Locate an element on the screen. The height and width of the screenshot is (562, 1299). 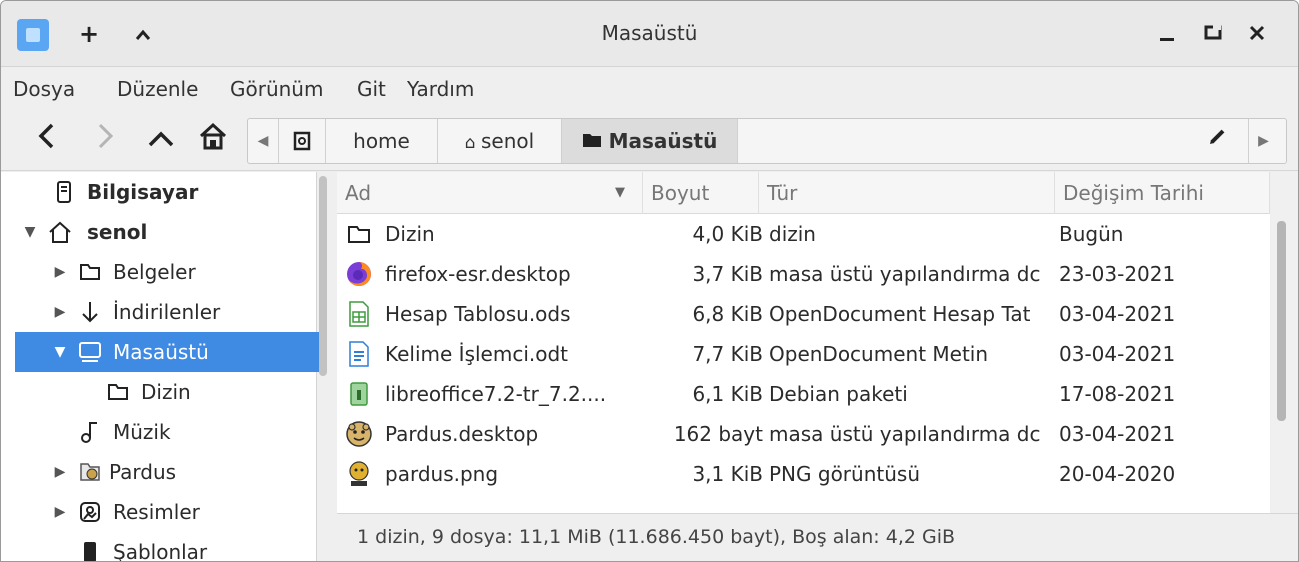
file-type: OpenDocument Metin is located at coordinates (879, 354).